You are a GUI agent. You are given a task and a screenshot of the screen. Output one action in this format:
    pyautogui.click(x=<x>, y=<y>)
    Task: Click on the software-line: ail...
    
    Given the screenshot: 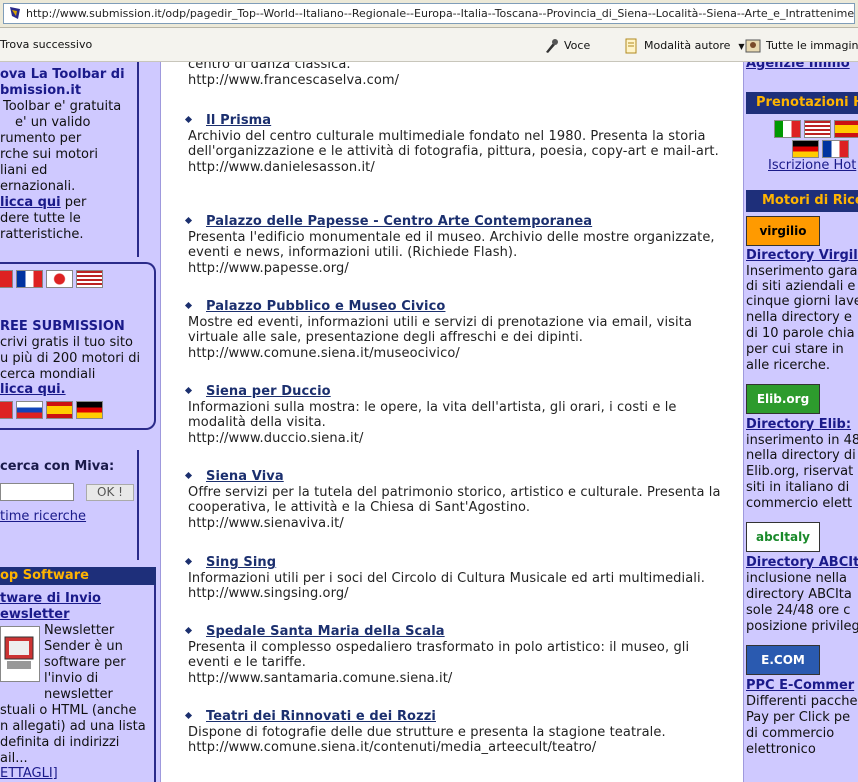 What is the action you would take?
    pyautogui.click(x=14, y=758)
    